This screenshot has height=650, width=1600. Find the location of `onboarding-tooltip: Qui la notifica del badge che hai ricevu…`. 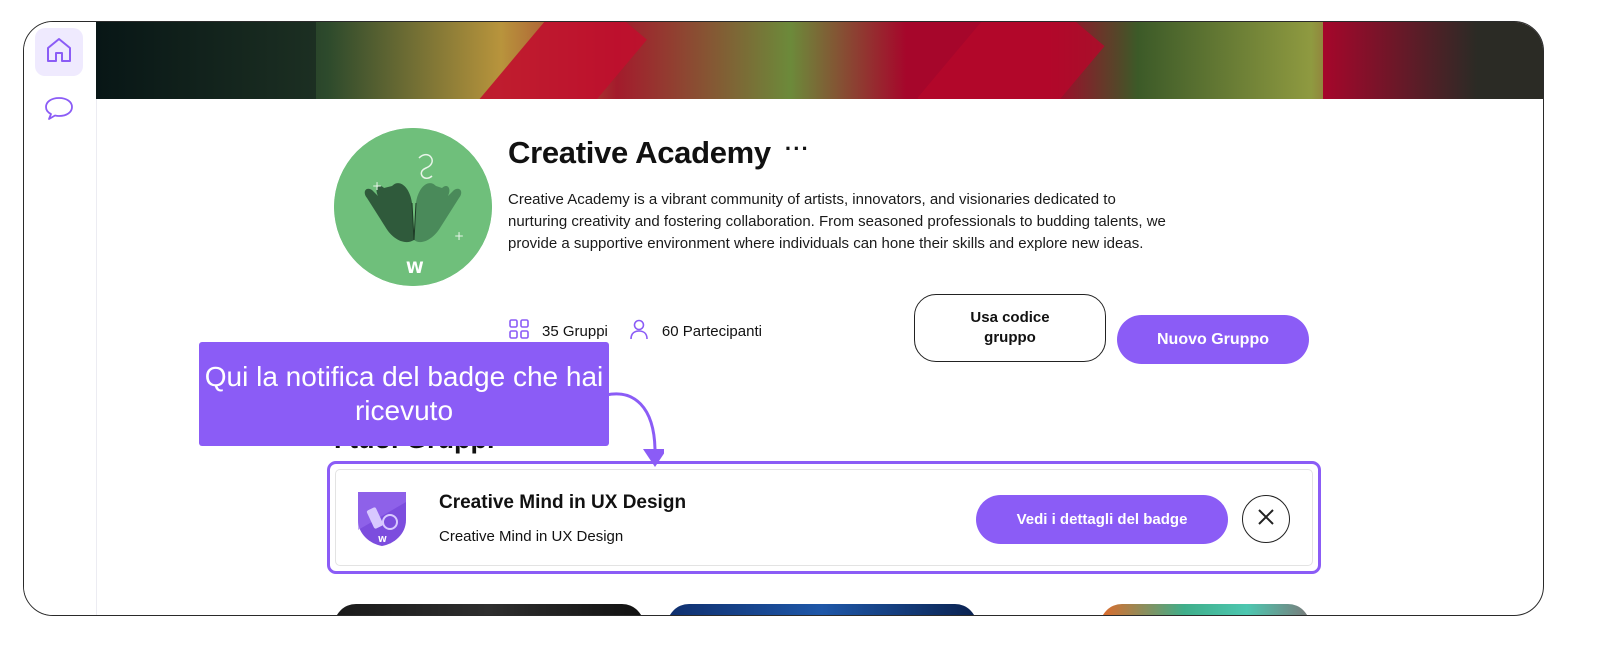

onboarding-tooltip: Qui la notifica del badge che hai ricevu… is located at coordinates (404, 394).